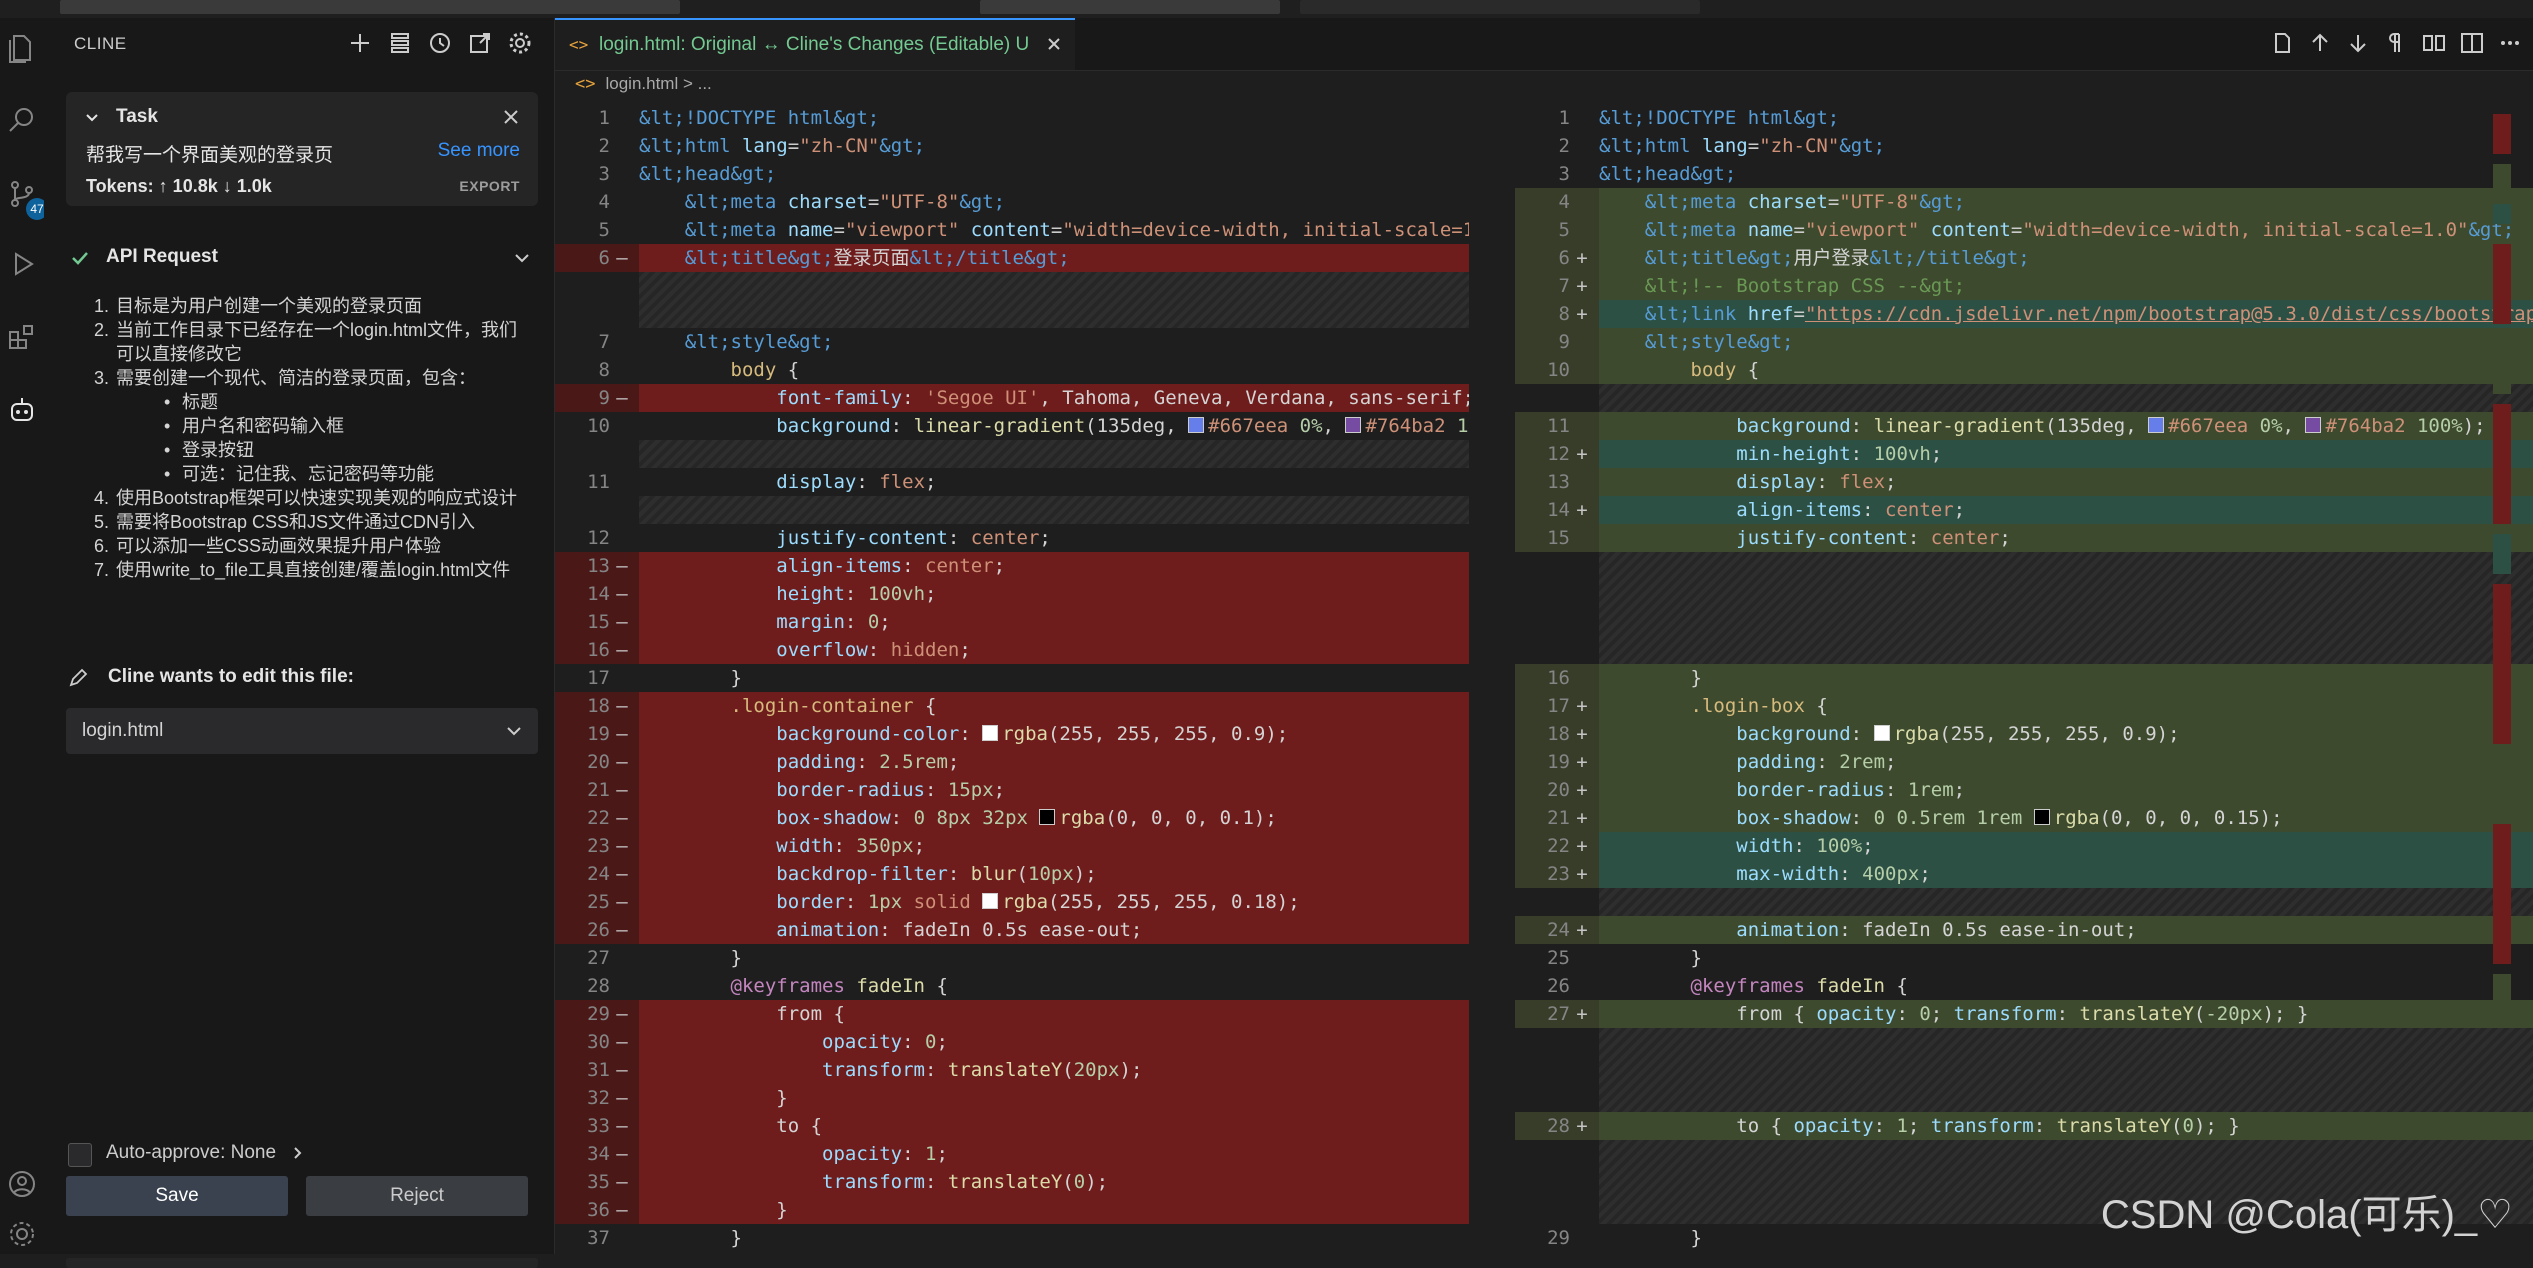  I want to click on code-line: 13 display: flex;, so click(2024, 482).